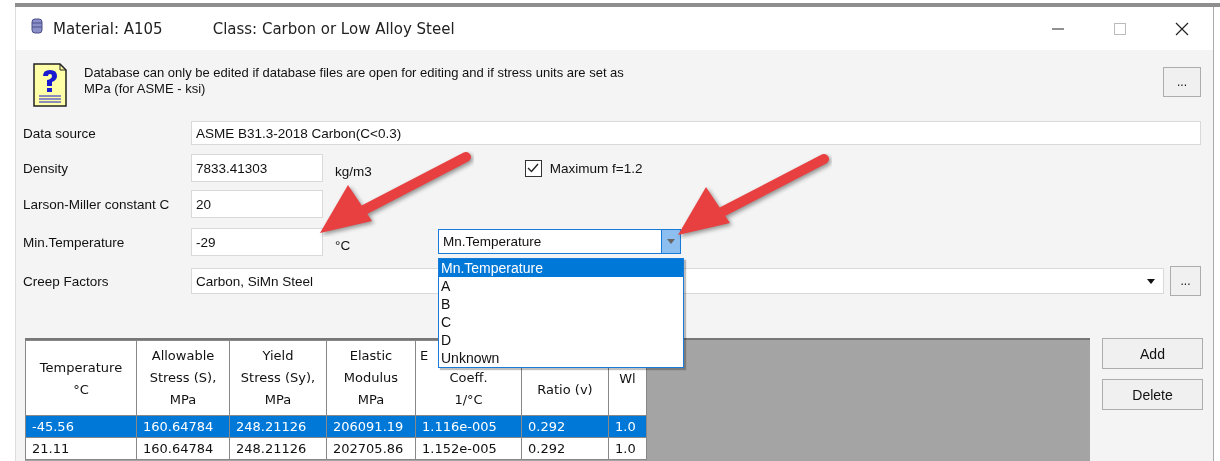 This screenshot has width=1220, height=461. What do you see at coordinates (333, 28) in the screenshot?
I see `window-subtitle: Class: Carbon or Low Alloy Steel` at bounding box center [333, 28].